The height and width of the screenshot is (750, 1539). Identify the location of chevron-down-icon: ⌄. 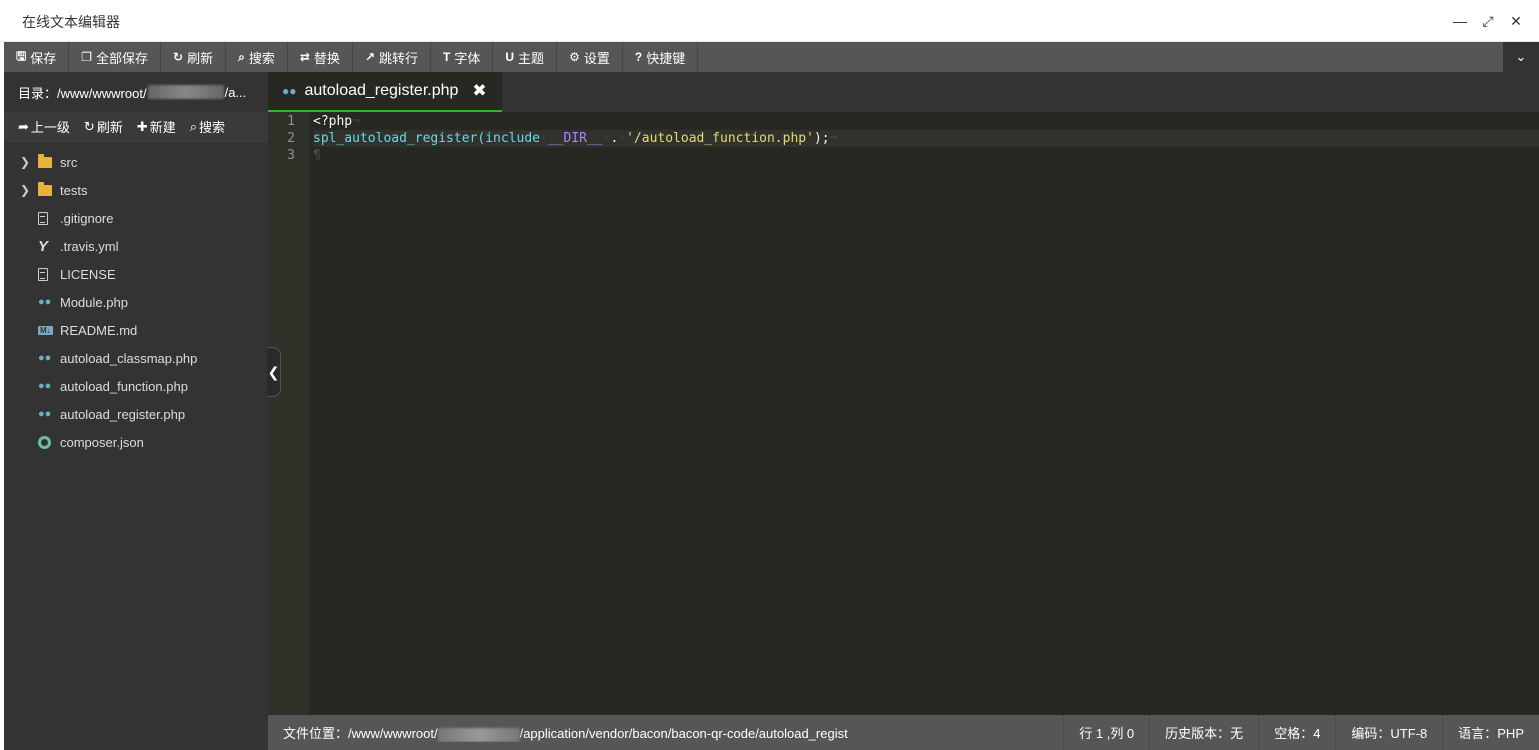
(1521, 56).